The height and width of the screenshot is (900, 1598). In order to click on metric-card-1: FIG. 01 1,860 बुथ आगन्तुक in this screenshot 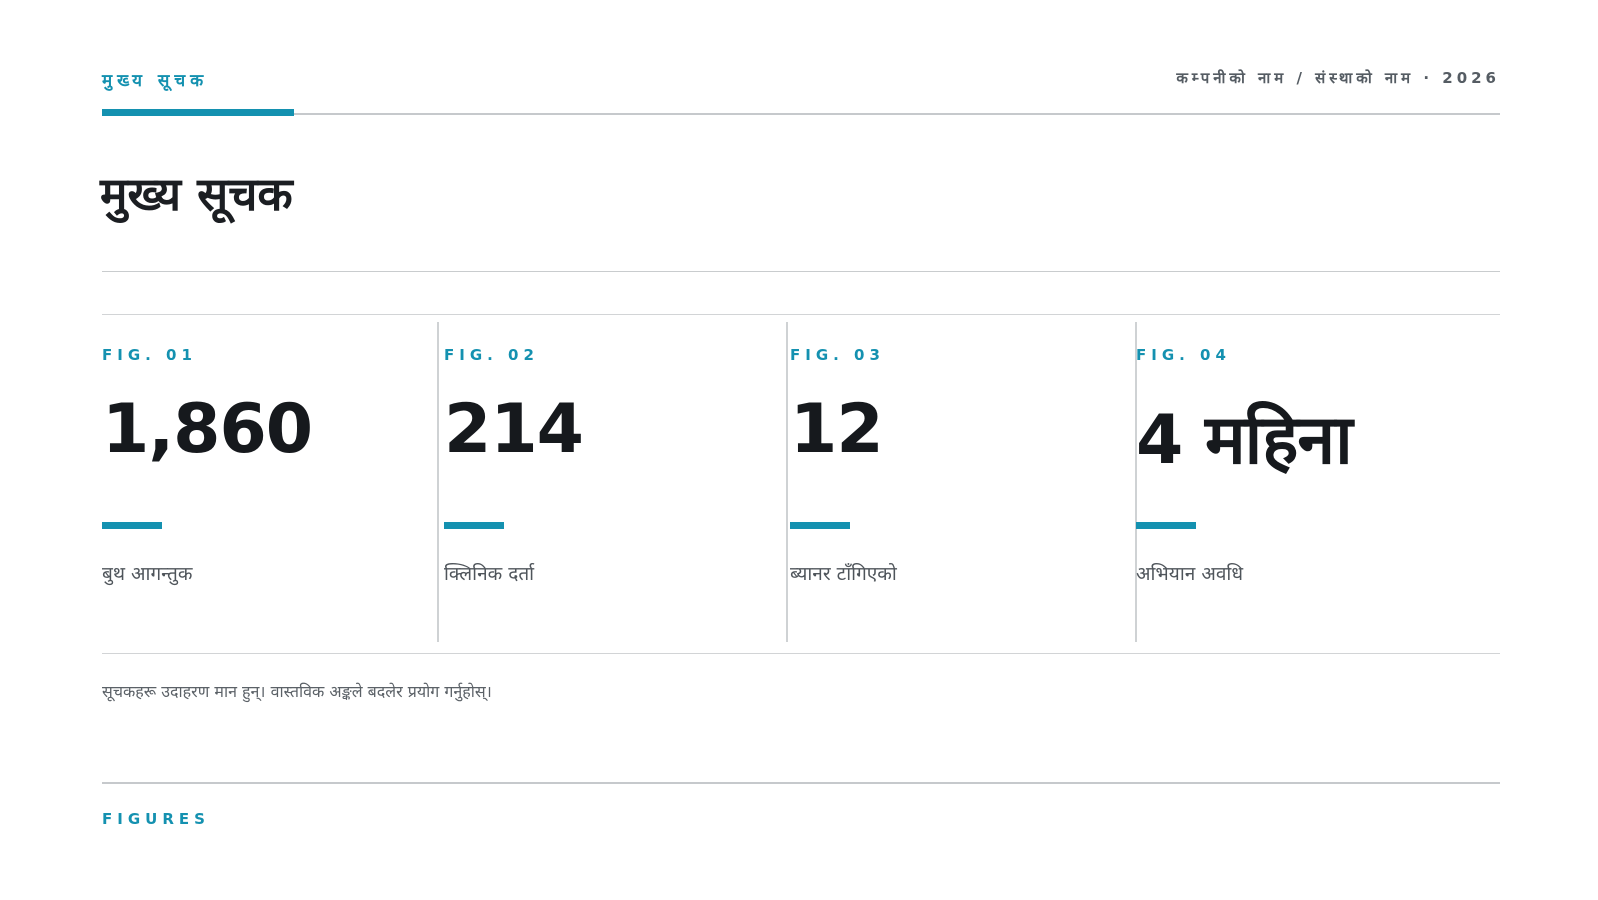, I will do `click(267, 482)`.